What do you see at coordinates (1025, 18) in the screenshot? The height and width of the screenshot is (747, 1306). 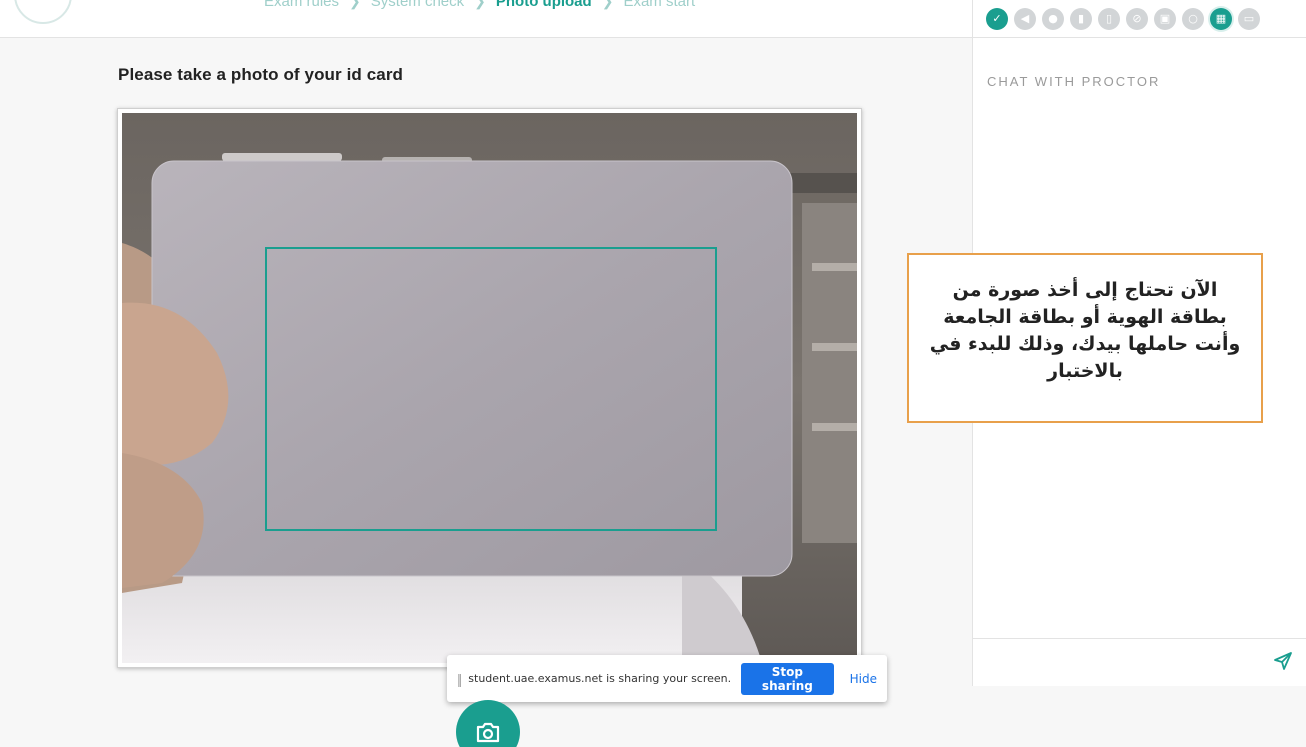 I see `megaphone-icon: ◀` at bounding box center [1025, 18].